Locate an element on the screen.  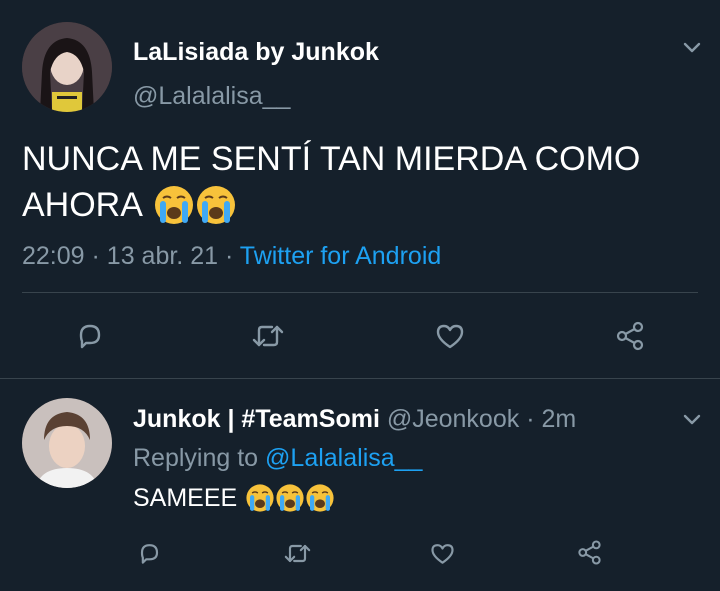
author-avatar is located at coordinates (67, 67).